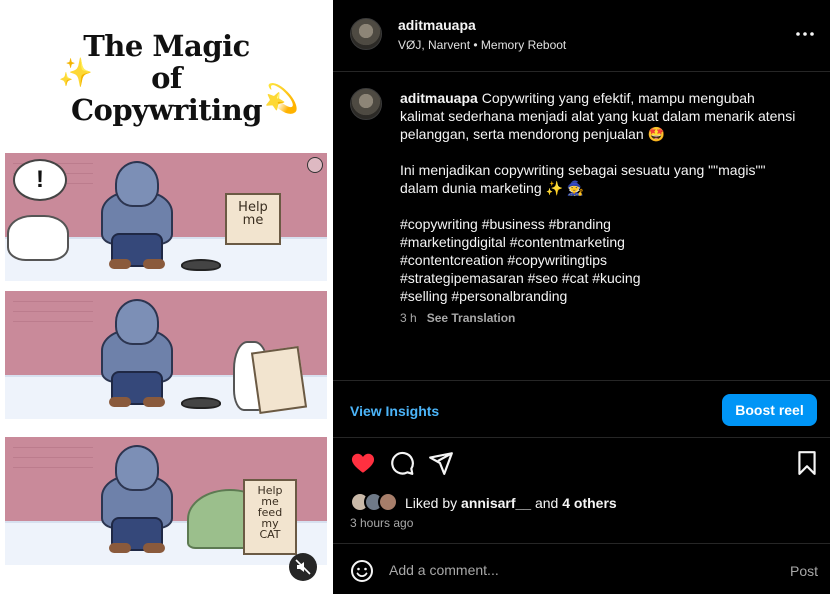  Describe the element at coordinates (804, 571) in the screenshot. I see `post-comment-button: Post` at that location.